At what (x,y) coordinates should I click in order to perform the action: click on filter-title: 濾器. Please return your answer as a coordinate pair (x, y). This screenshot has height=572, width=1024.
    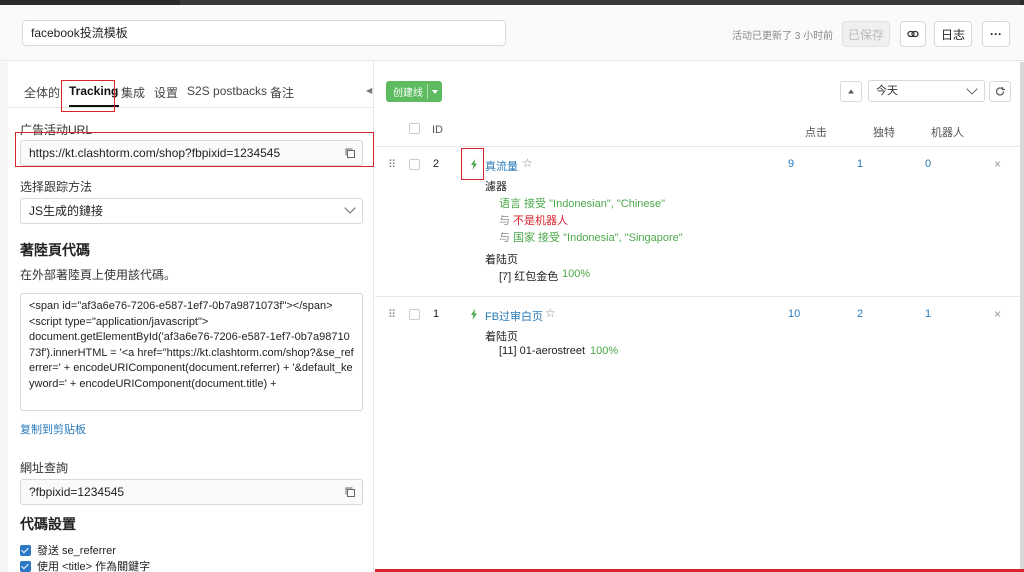
    Looking at the image, I should click on (496, 187).